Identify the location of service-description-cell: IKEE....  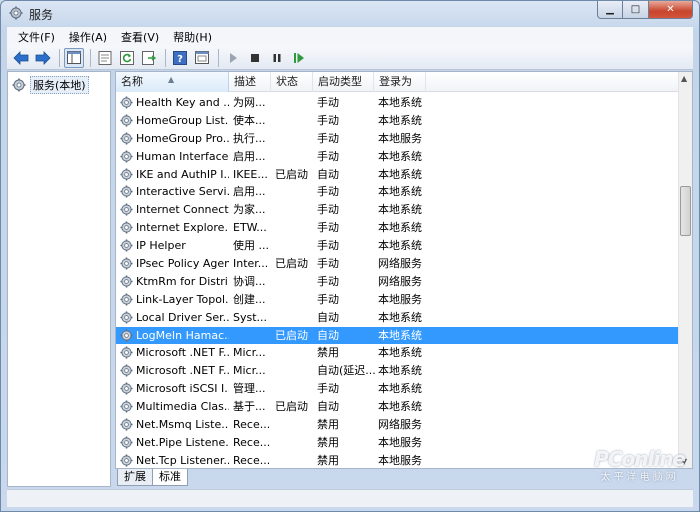
(250, 174).